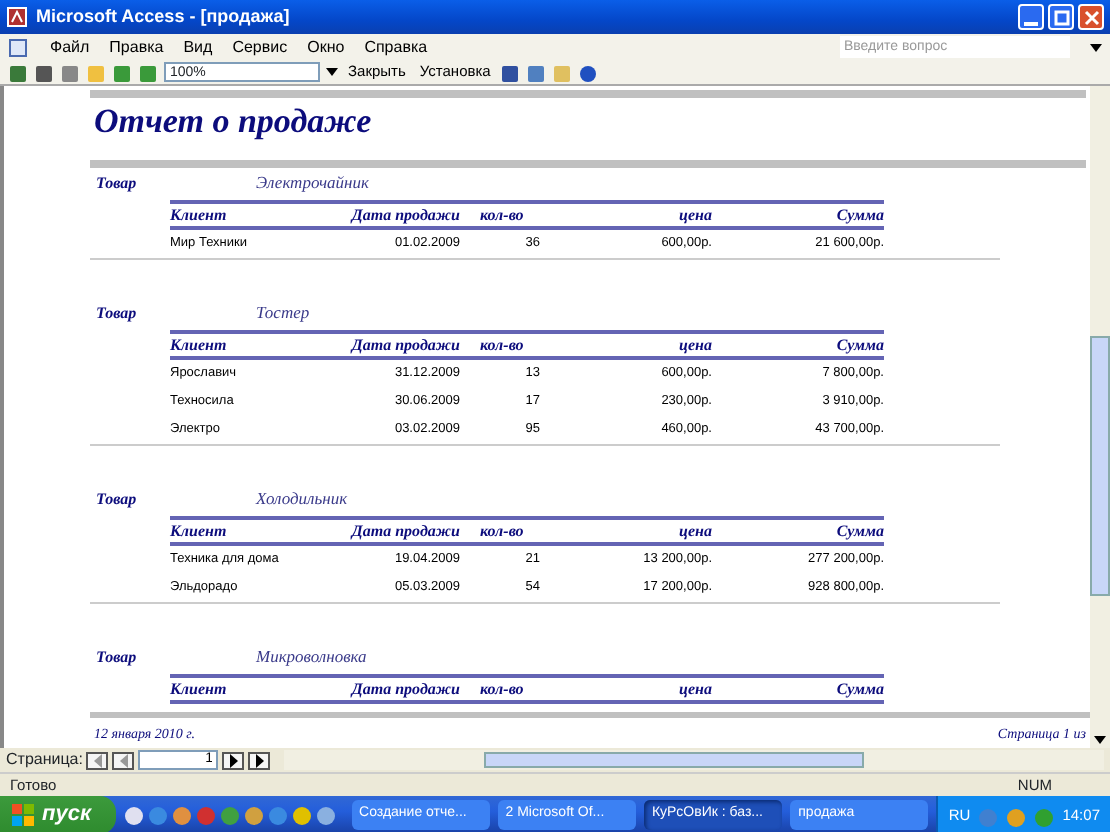 The width and height of the screenshot is (1110, 832). Describe the element at coordinates (19, 47) in the screenshot. I see `document-icon` at that location.